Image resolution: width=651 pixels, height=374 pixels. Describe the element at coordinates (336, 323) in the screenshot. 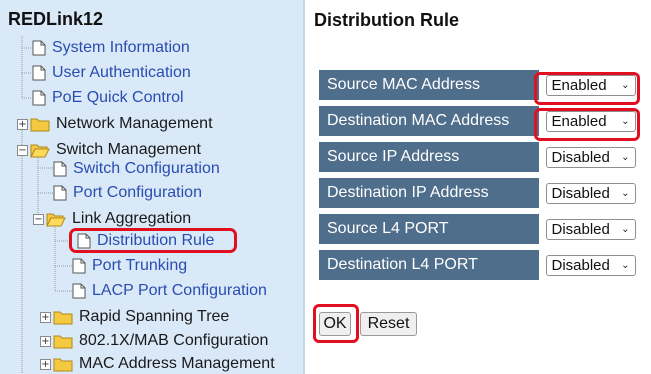

I see `ok-button-highlight` at that location.